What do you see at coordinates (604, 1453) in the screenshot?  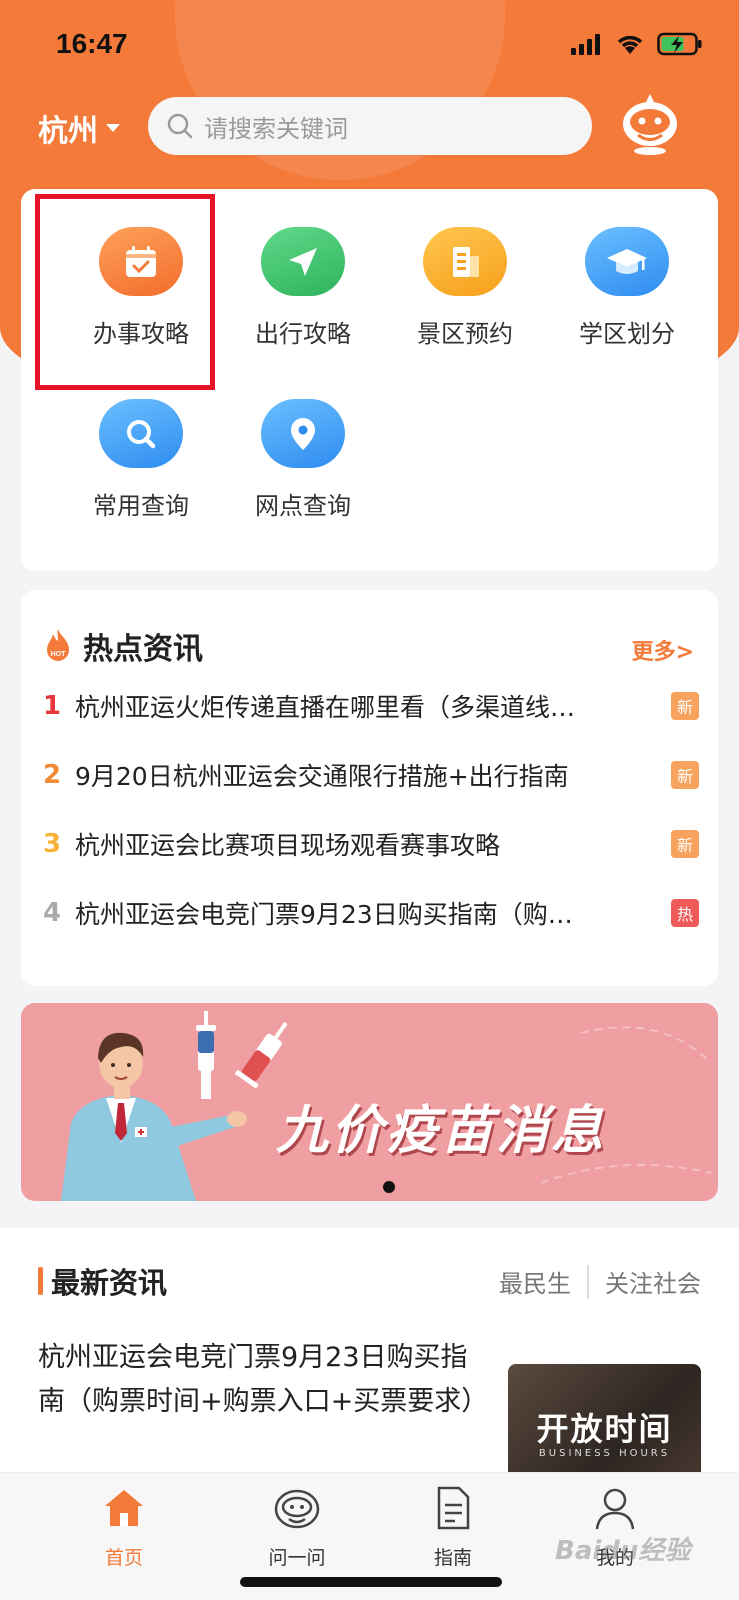 I see `thumbnail-subtitle: BUSINESS HOURS` at bounding box center [604, 1453].